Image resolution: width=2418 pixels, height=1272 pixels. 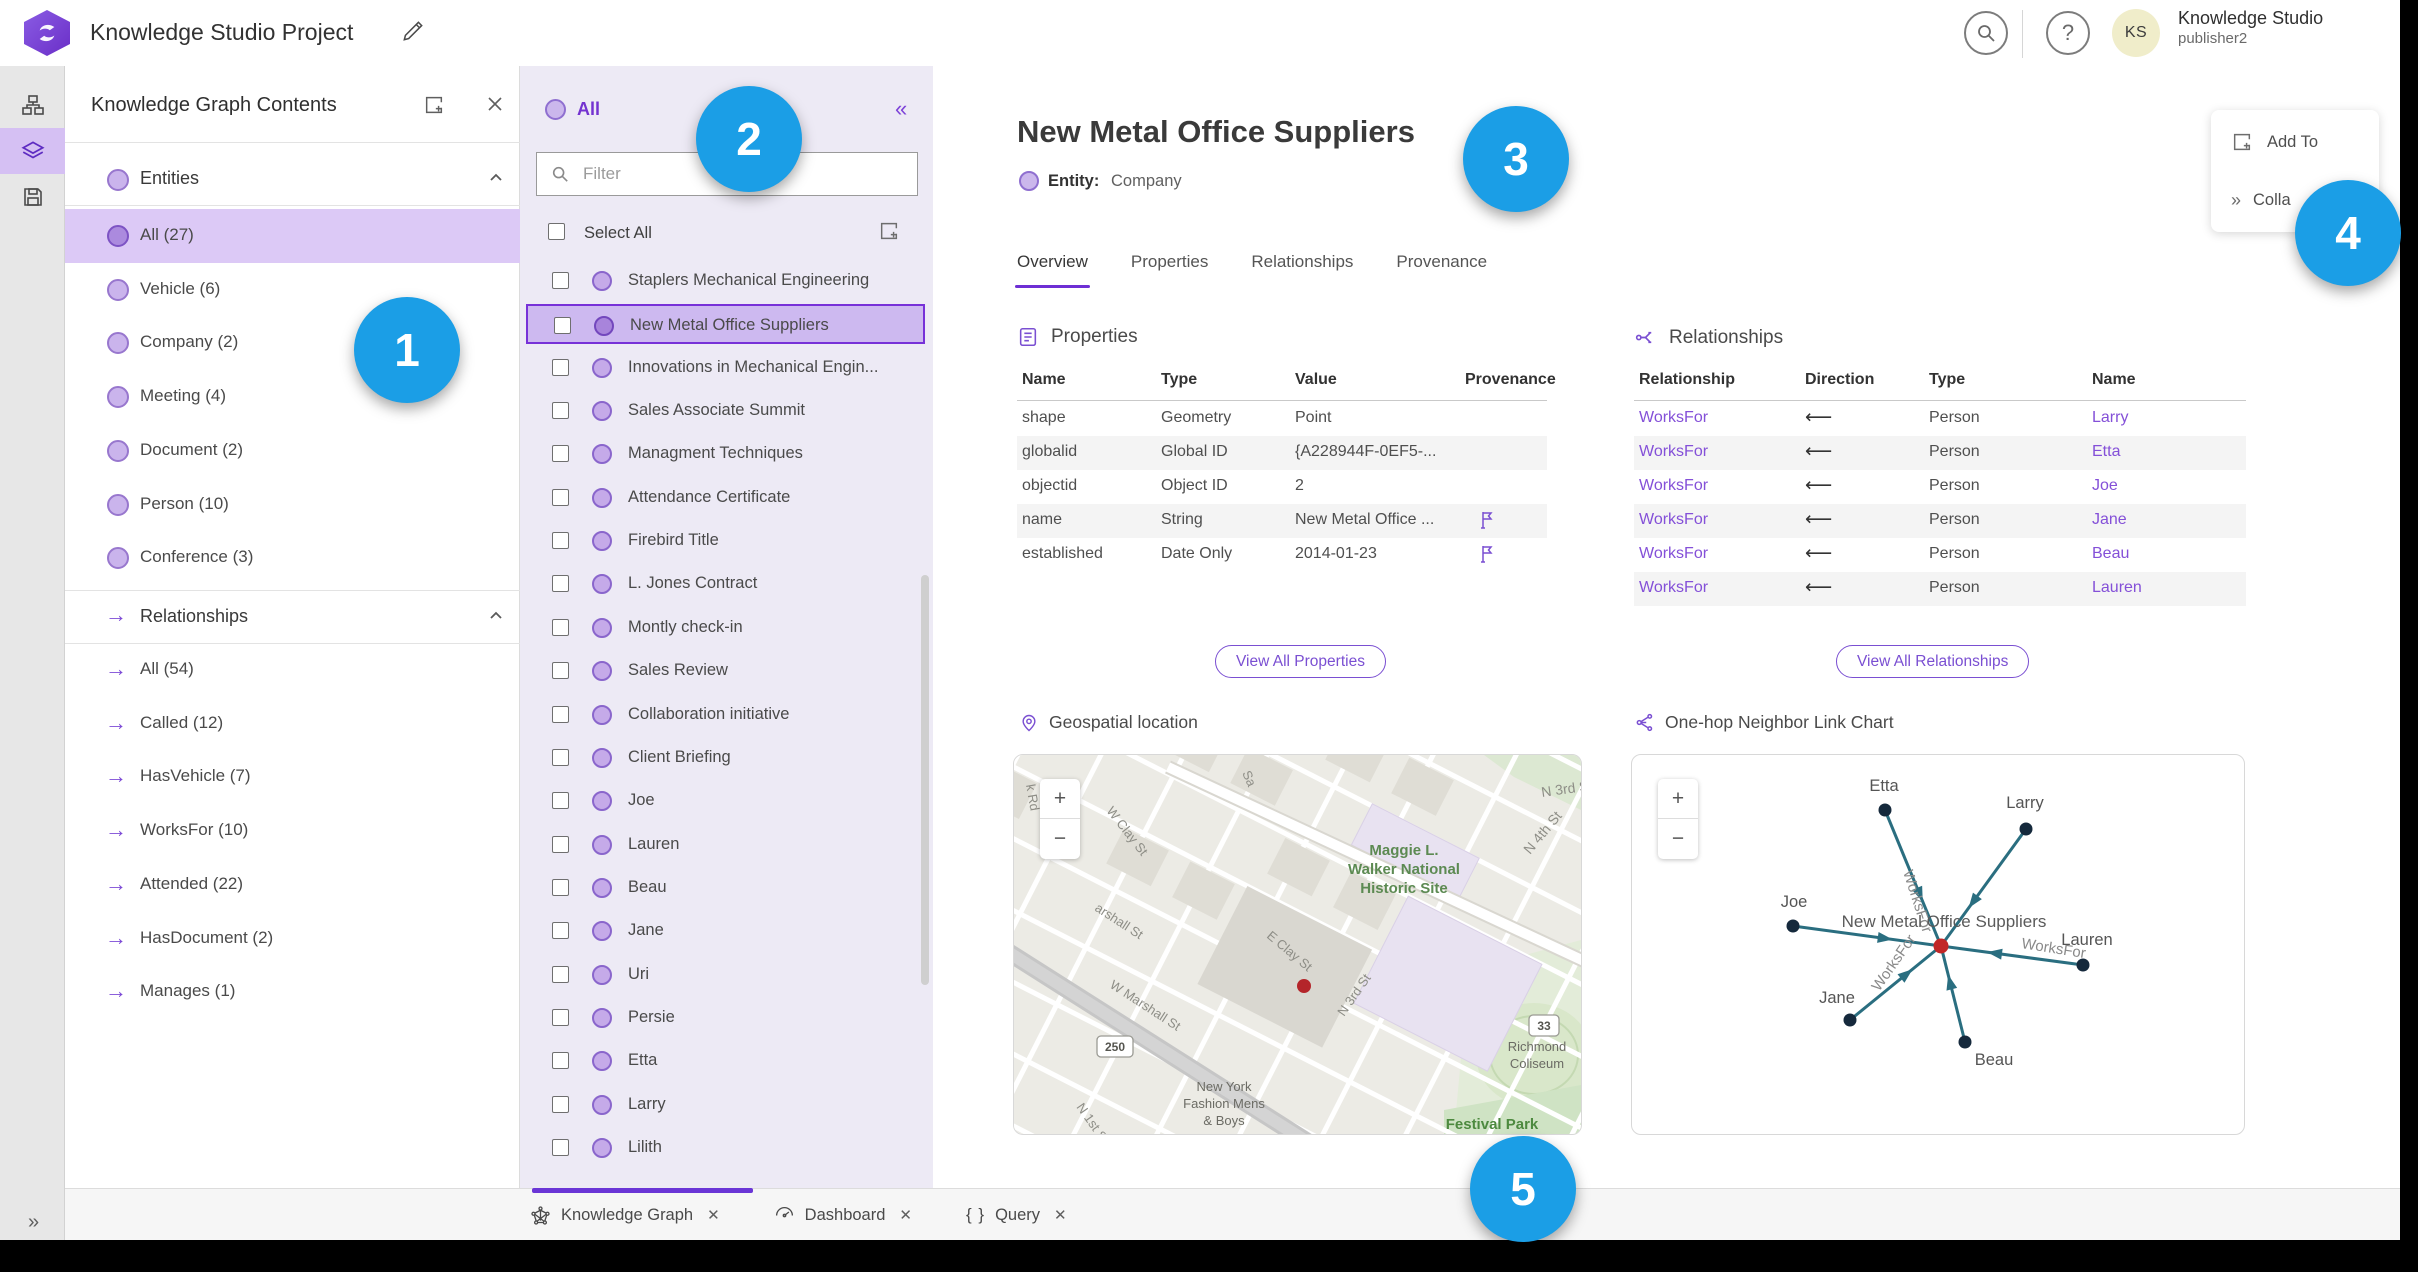 What do you see at coordinates (2109, 520) in the screenshot?
I see `related-name-link: Jane` at bounding box center [2109, 520].